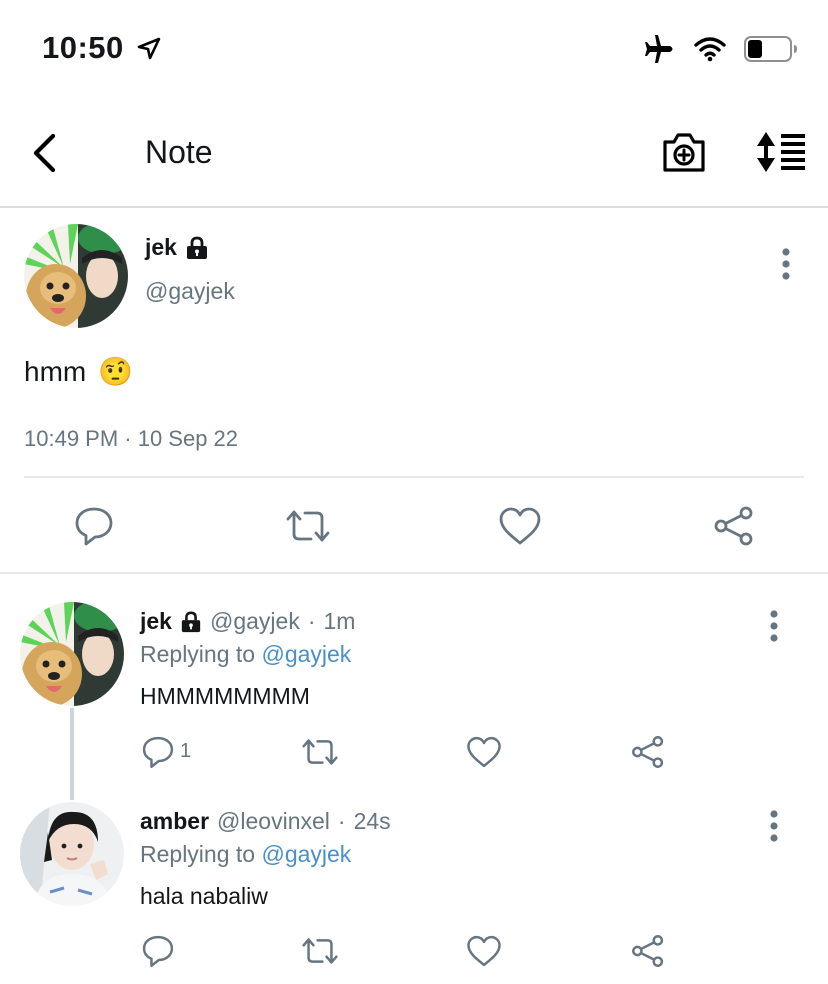 The width and height of the screenshot is (828, 984). I want to click on divider, so click(414, 477).